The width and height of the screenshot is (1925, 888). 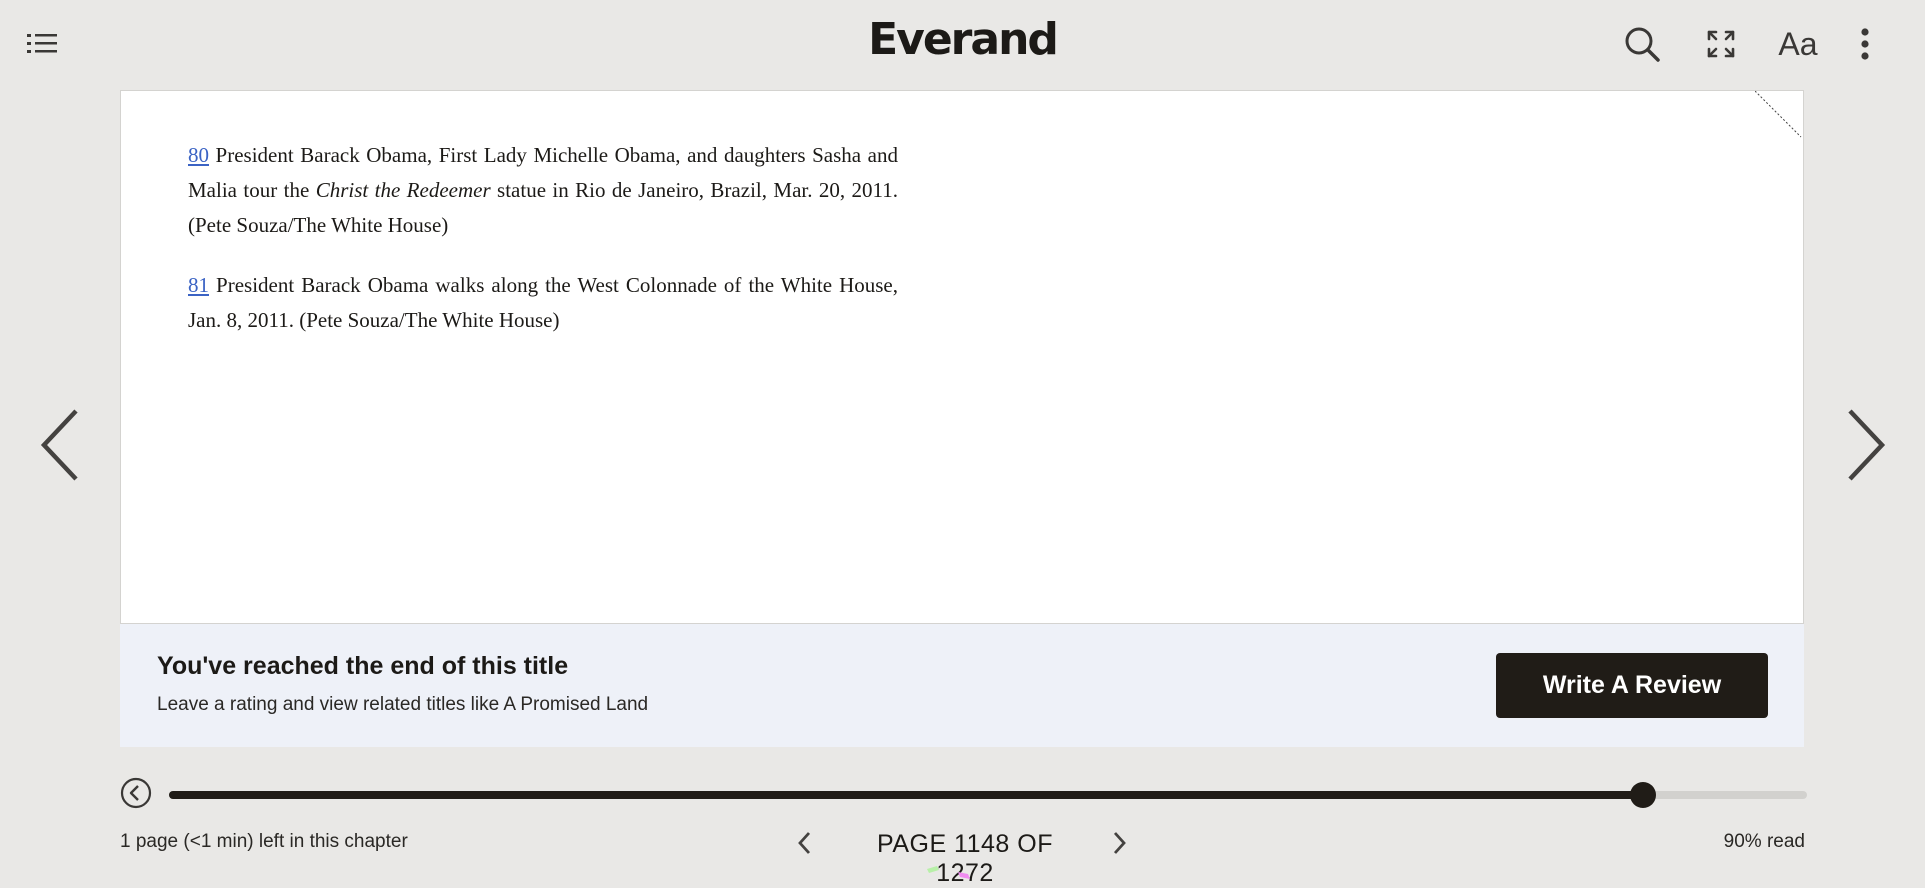 I want to click on progress-slider, so click(x=988, y=795).